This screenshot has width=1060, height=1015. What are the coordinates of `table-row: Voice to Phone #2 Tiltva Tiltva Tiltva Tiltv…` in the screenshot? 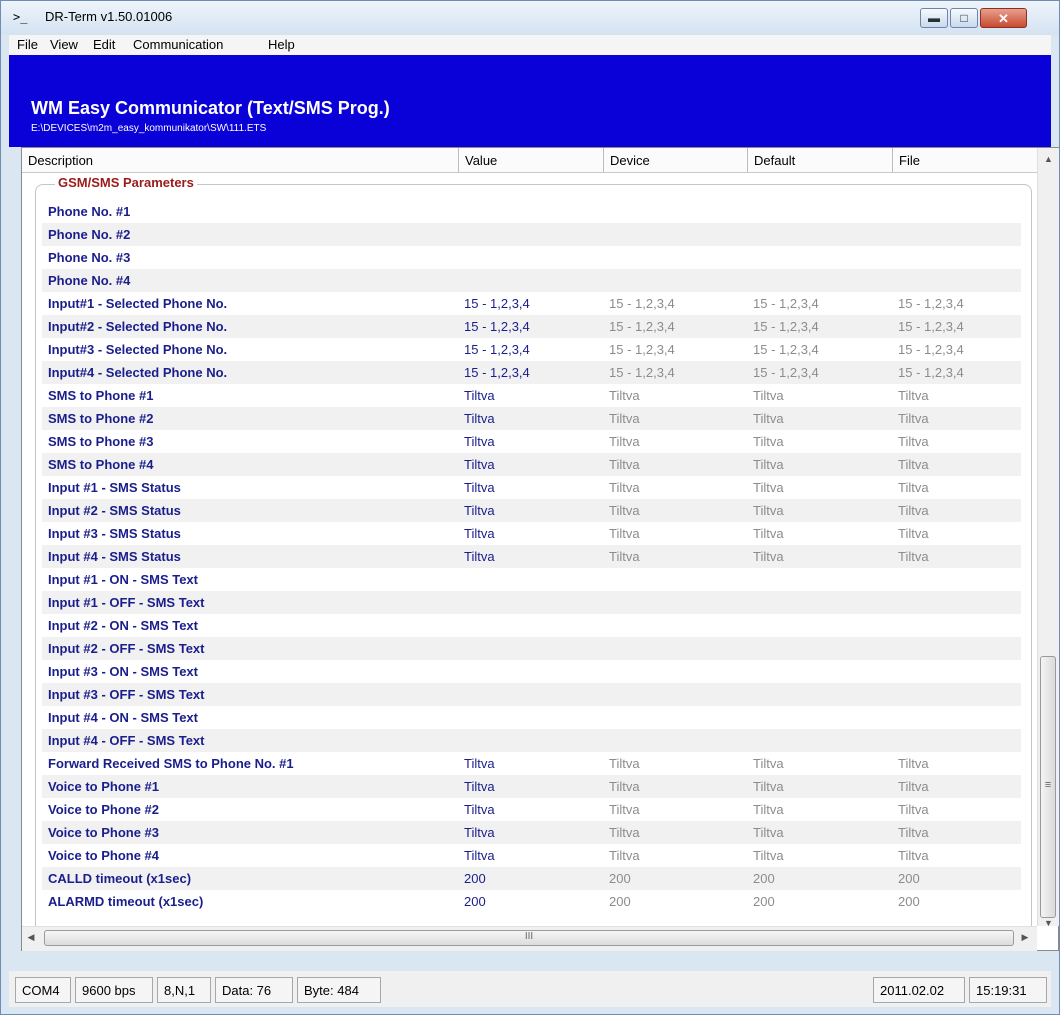 It's located at (531, 809).